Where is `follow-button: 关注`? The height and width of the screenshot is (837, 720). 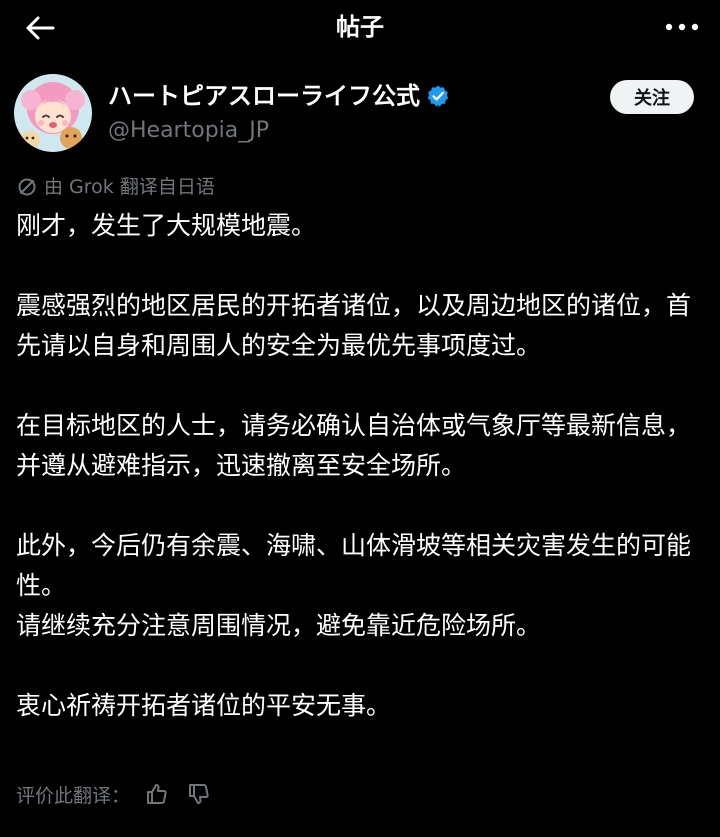 follow-button: 关注 is located at coordinates (652, 97).